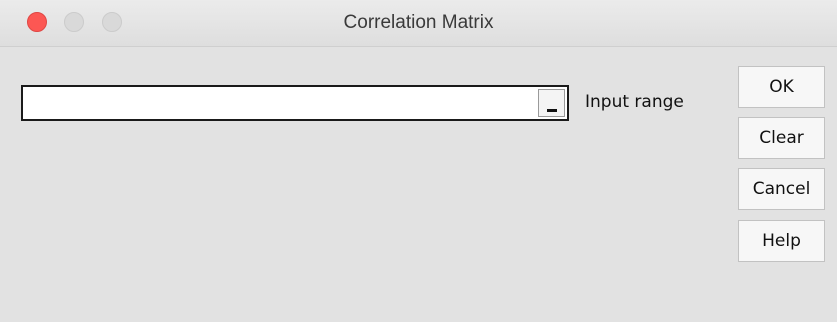 The width and height of the screenshot is (837, 322). I want to click on range-picker-button, so click(551, 103).